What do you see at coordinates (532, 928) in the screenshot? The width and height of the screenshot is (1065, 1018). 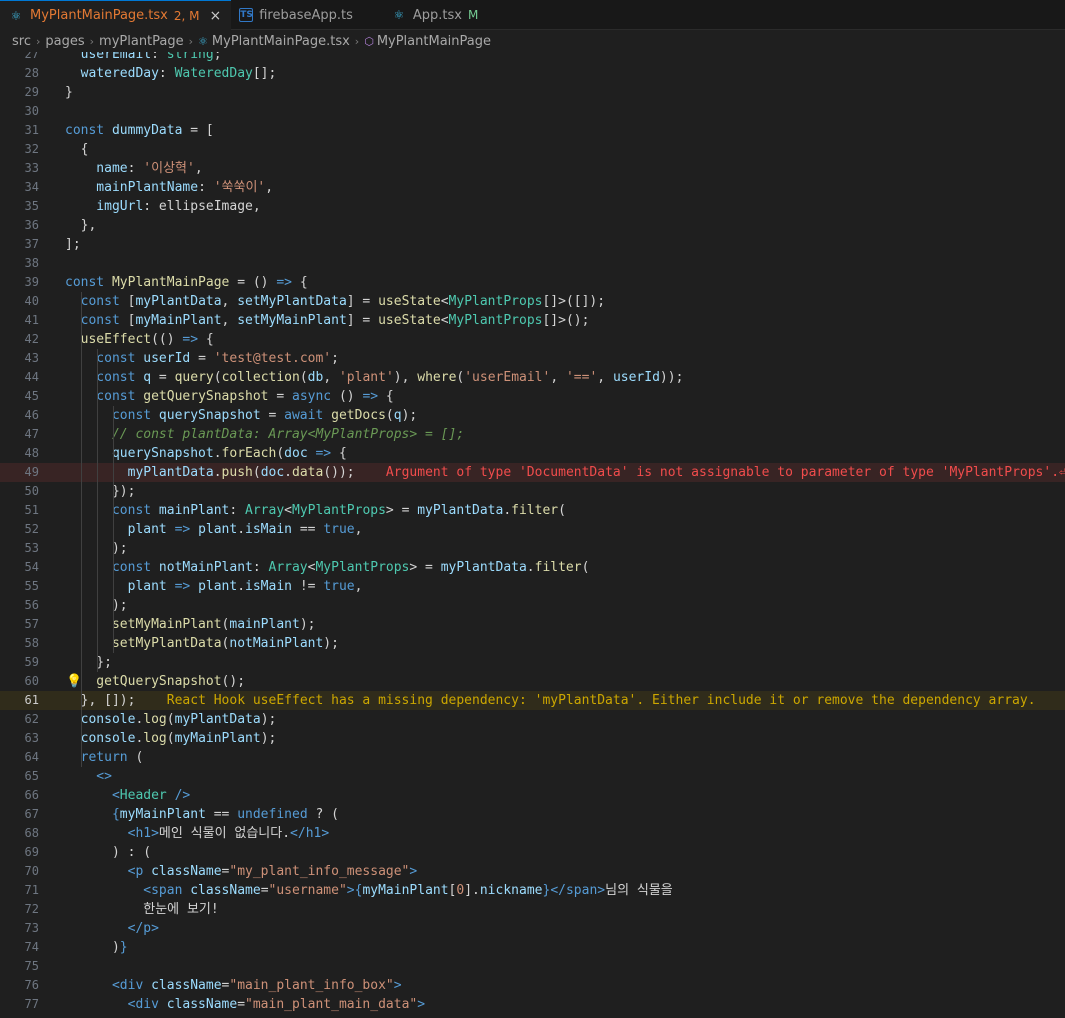 I see `code-line: 73 </p>` at bounding box center [532, 928].